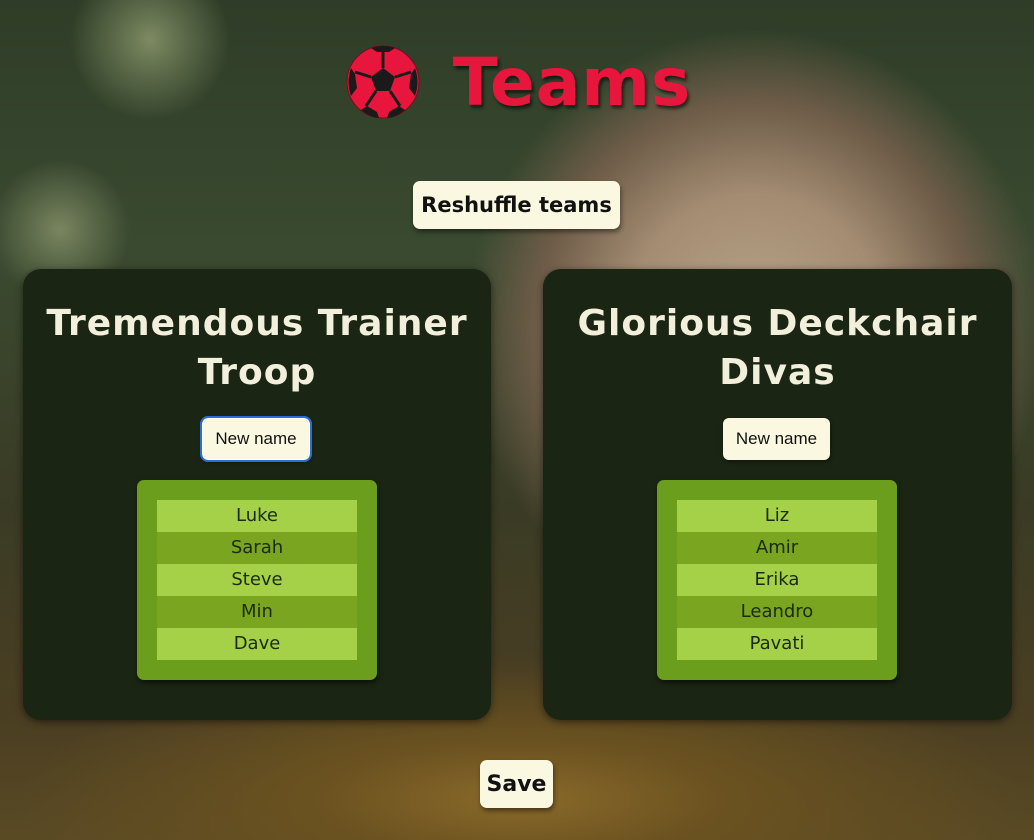 The image size is (1034, 840). I want to click on player-item: Pavati, so click(777, 644).